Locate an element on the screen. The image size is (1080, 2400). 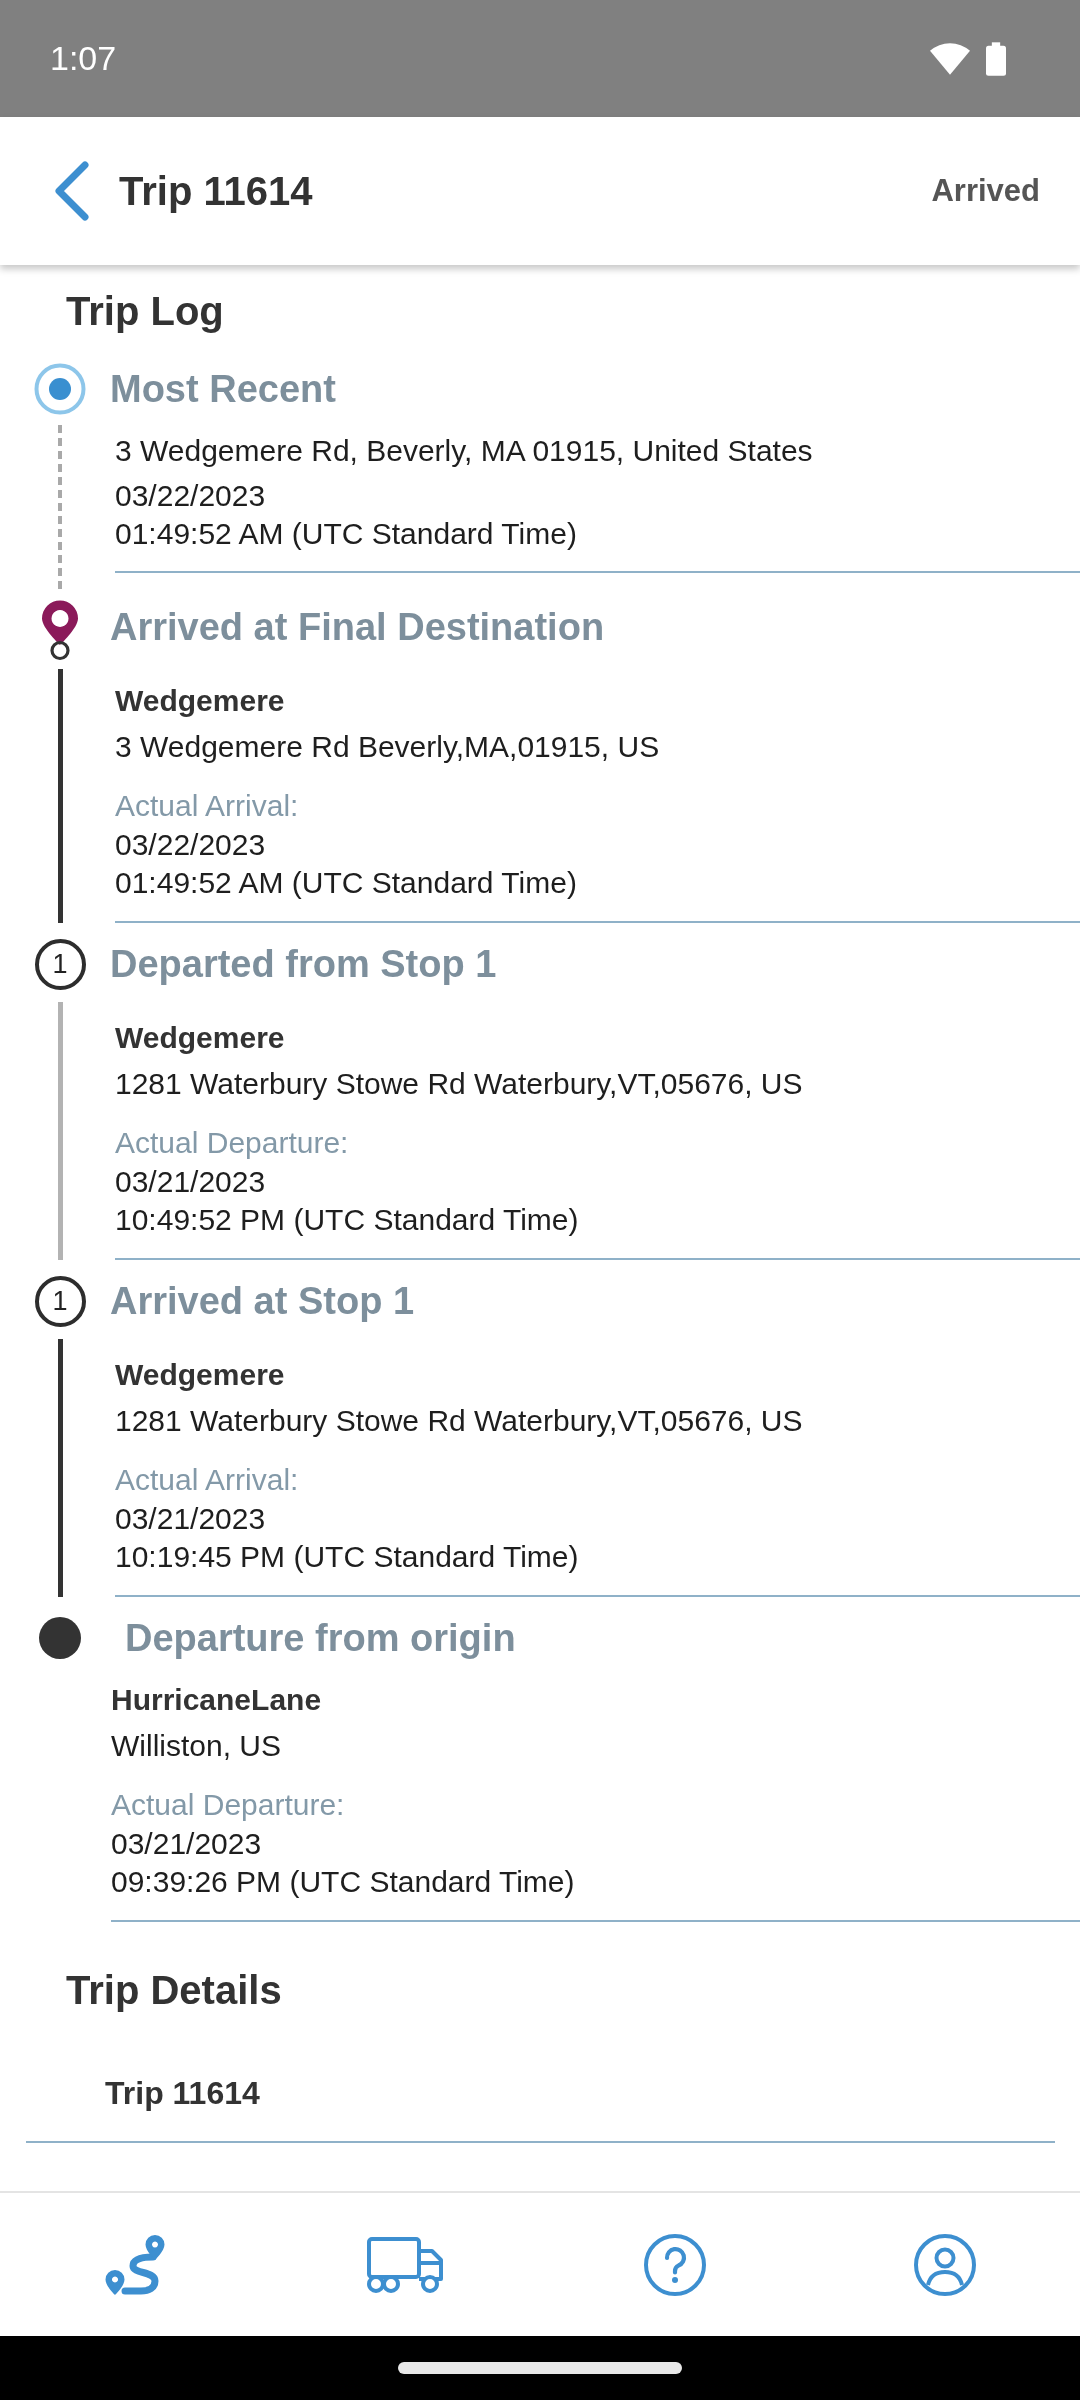
event-title: Most Recent is located at coordinates (223, 389).